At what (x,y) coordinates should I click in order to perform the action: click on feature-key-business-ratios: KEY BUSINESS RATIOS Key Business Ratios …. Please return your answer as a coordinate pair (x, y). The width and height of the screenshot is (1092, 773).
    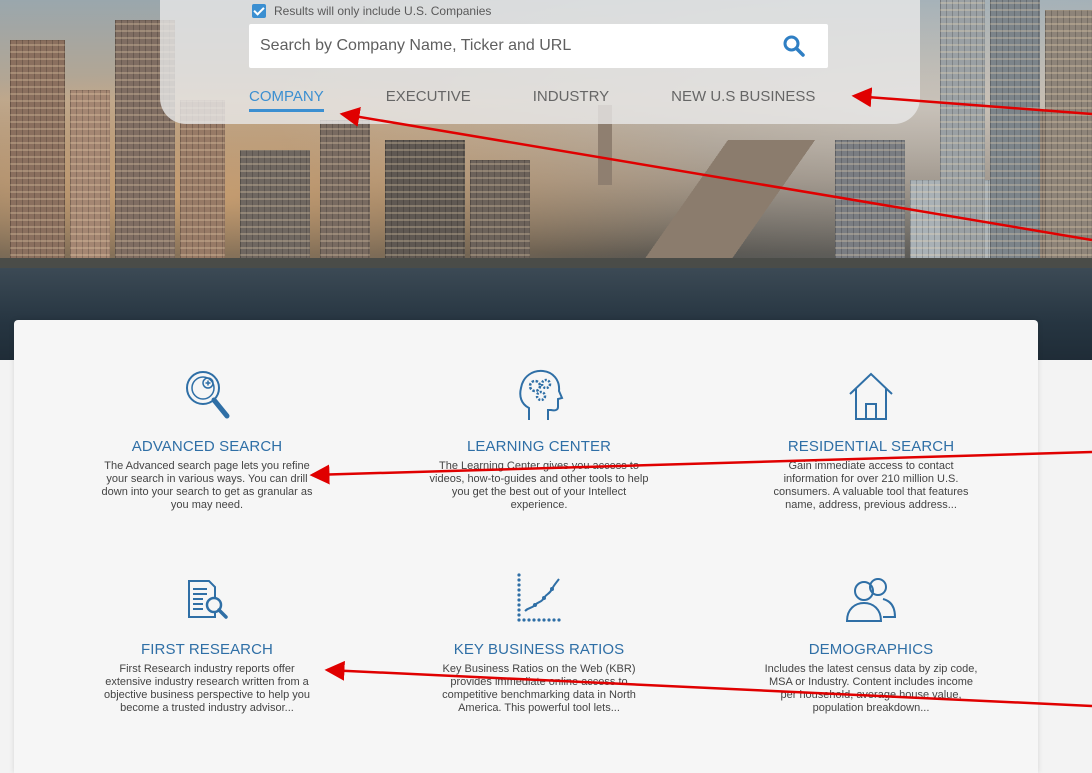
    Looking at the image, I should click on (539, 640).